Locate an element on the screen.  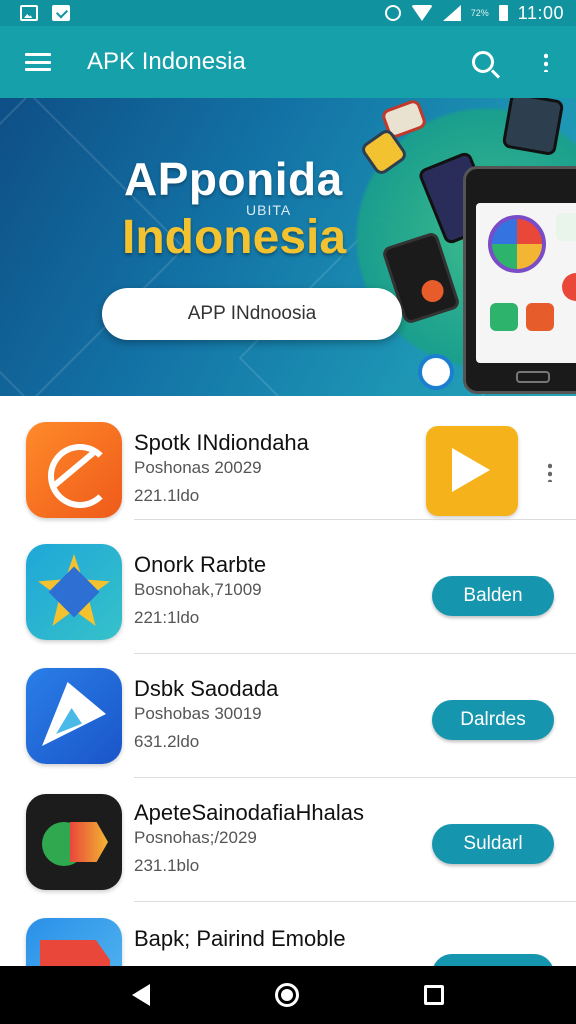
blue-arrow-icon is located at coordinates (74, 716).